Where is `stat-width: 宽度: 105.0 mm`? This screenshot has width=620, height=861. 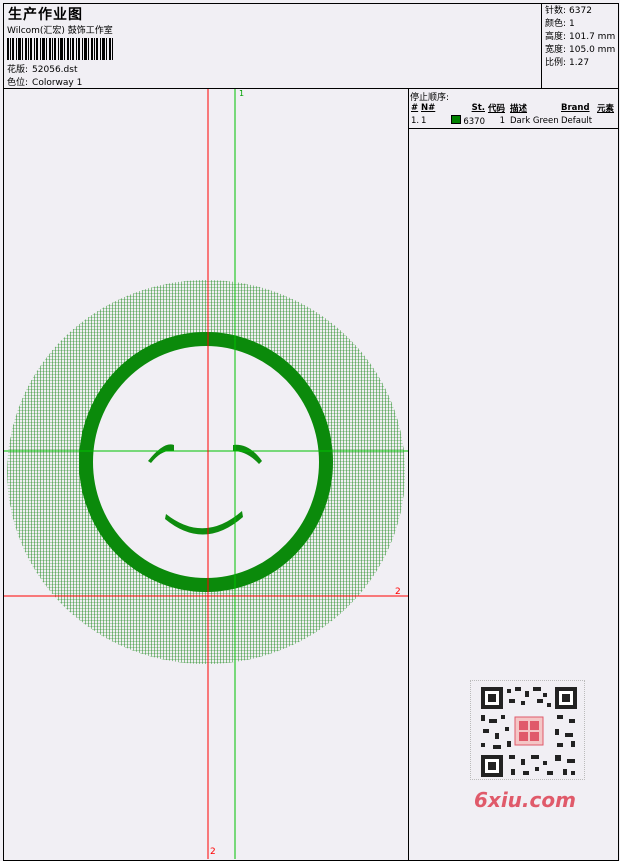 stat-width: 宽度: 105.0 mm is located at coordinates (582, 50).